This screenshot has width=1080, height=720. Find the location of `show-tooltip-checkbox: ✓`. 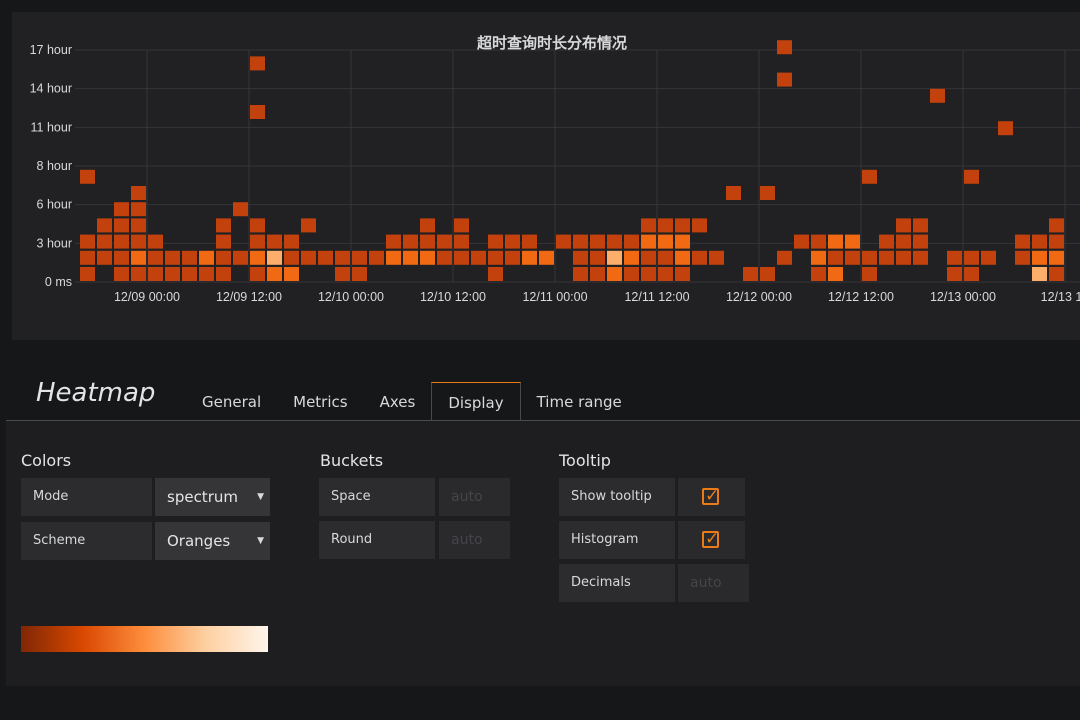

show-tooltip-checkbox: ✓ is located at coordinates (711, 497).